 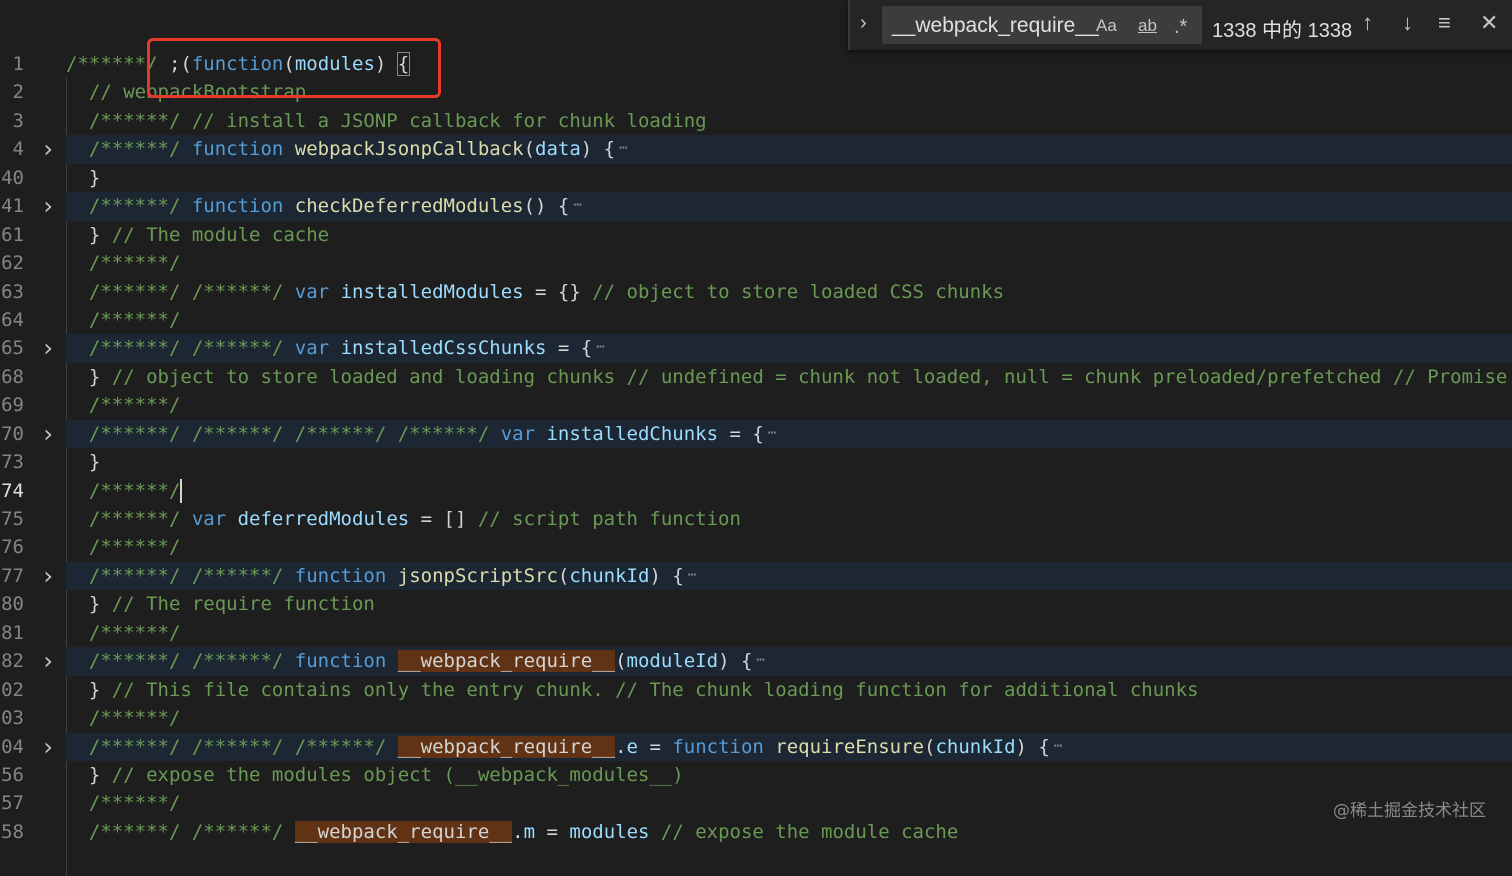 I want to click on code-line: 69 /******/, so click(x=756, y=405).